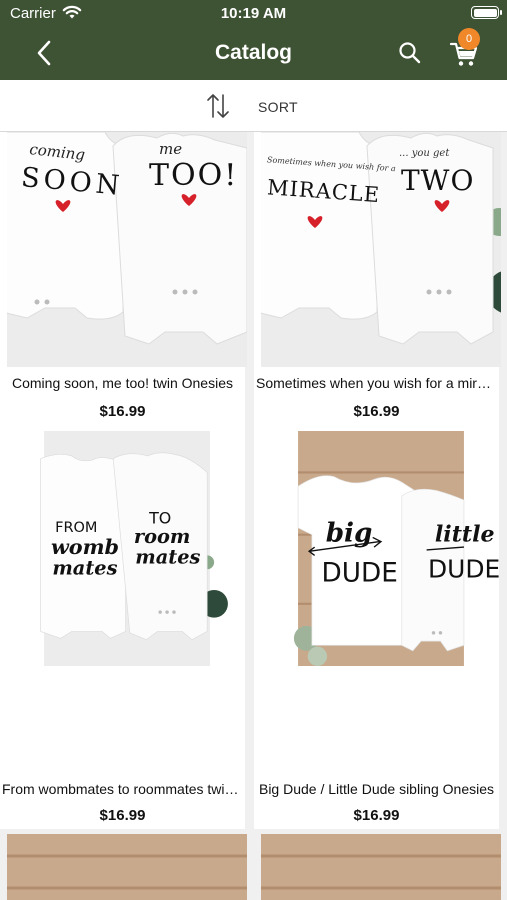 This screenshot has width=507, height=900. Describe the element at coordinates (253, 52) in the screenshot. I see `page-title: Catalog` at that location.